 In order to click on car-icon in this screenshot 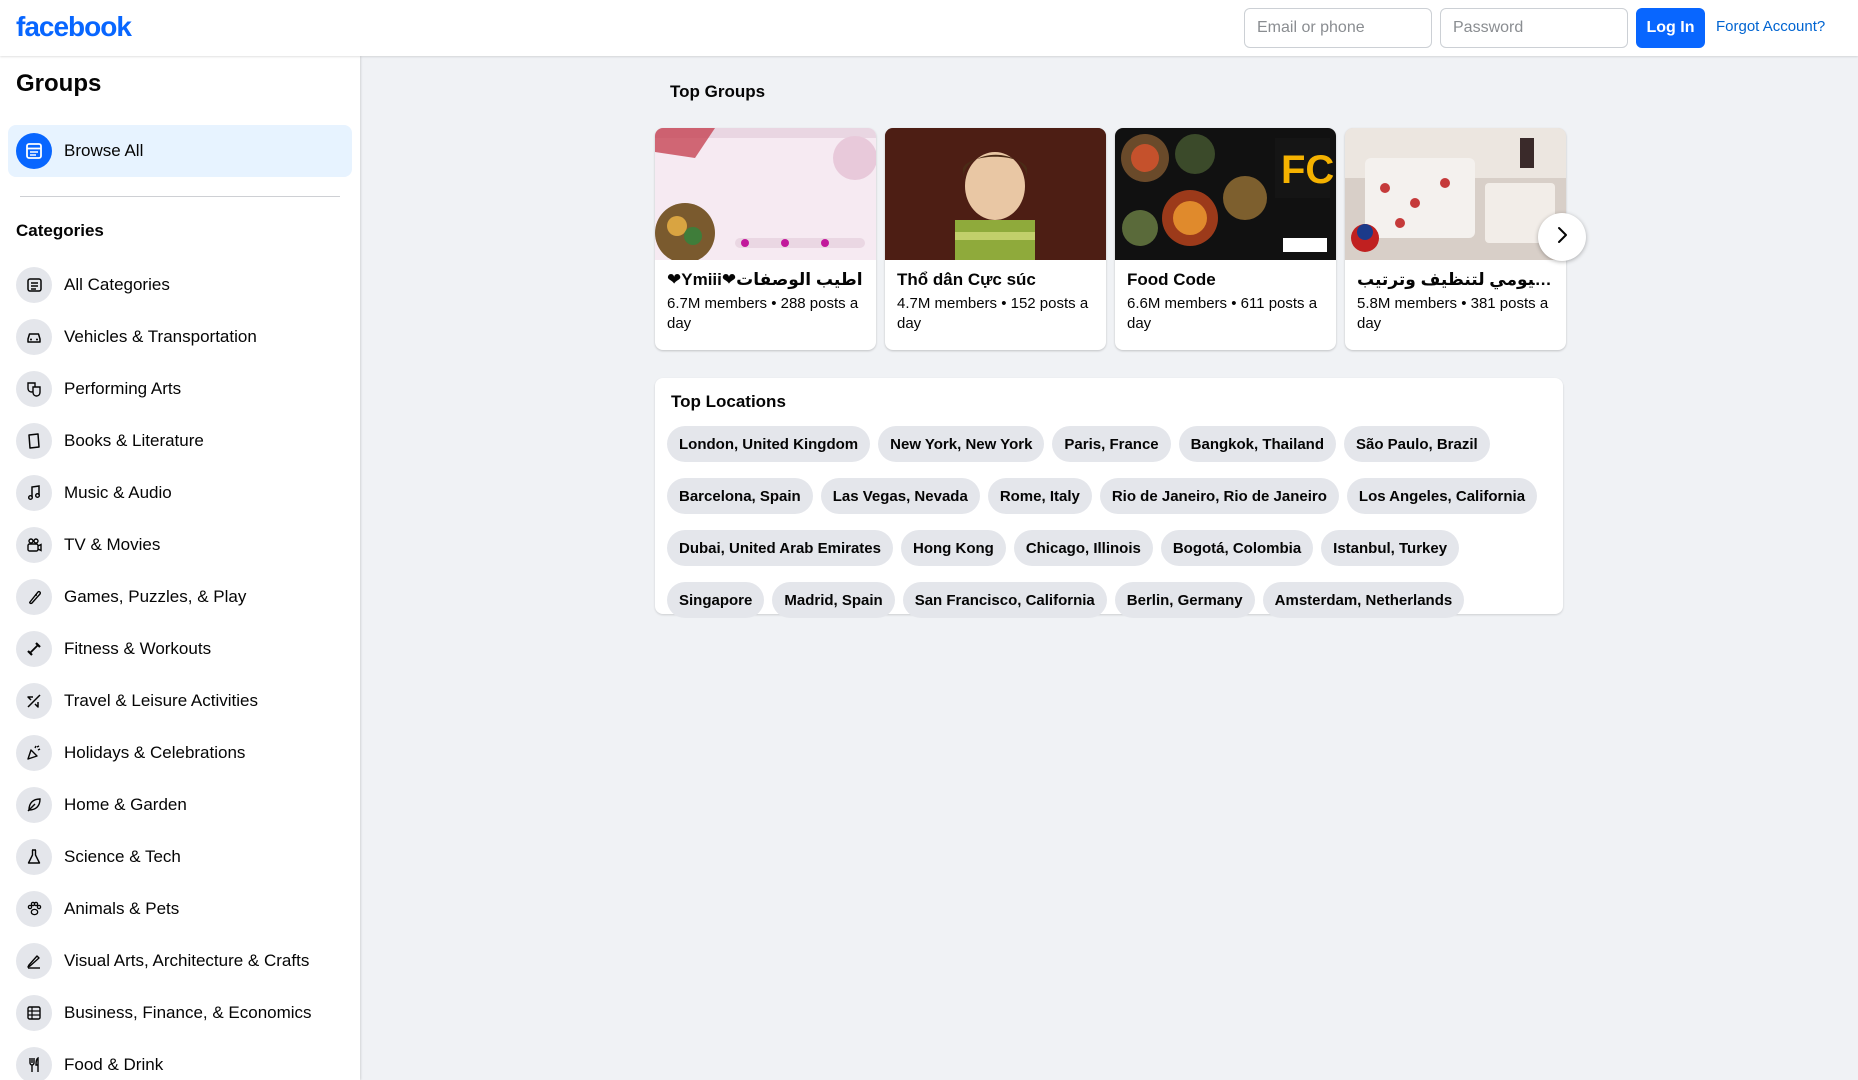, I will do `click(34, 337)`.